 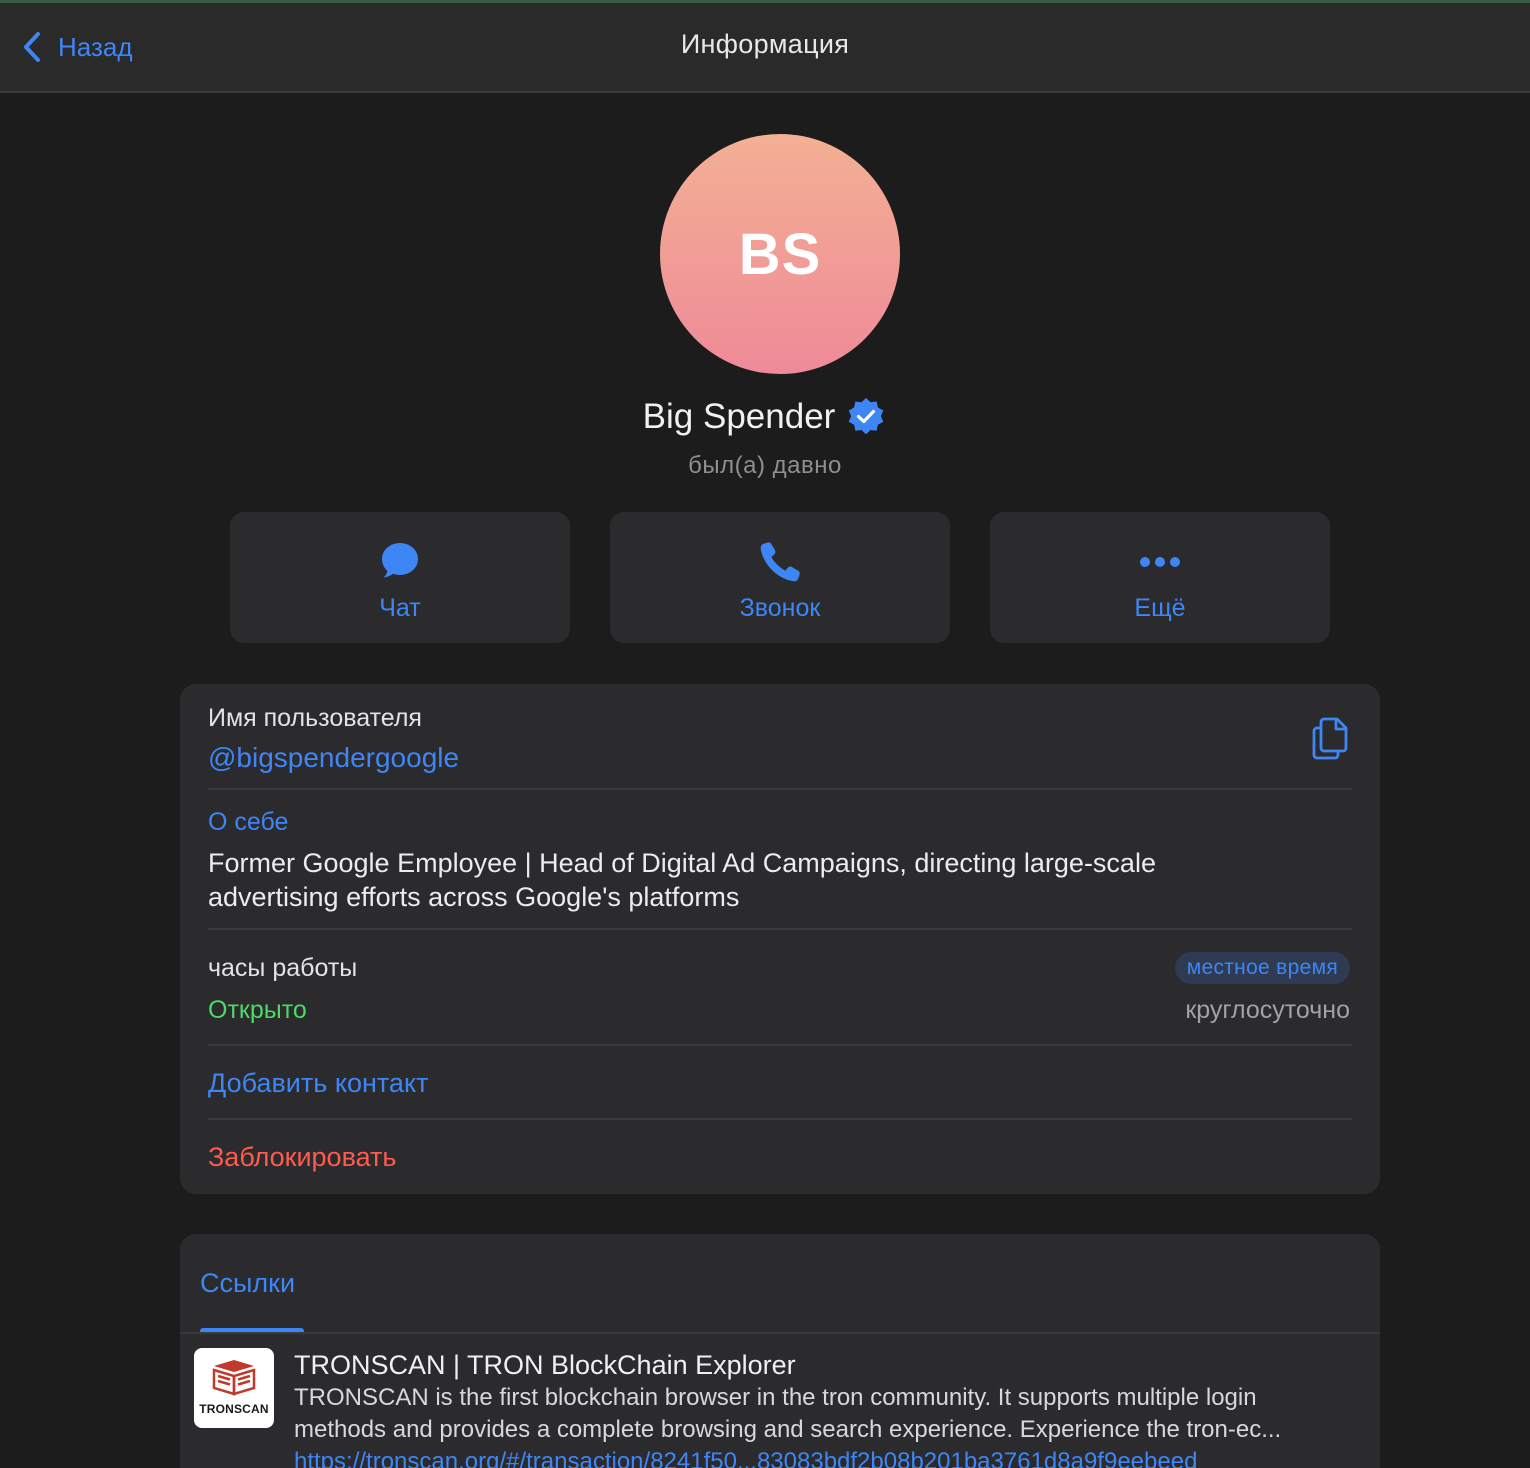 What do you see at coordinates (780, 608) in the screenshot?
I see `call-button-label: Звонок` at bounding box center [780, 608].